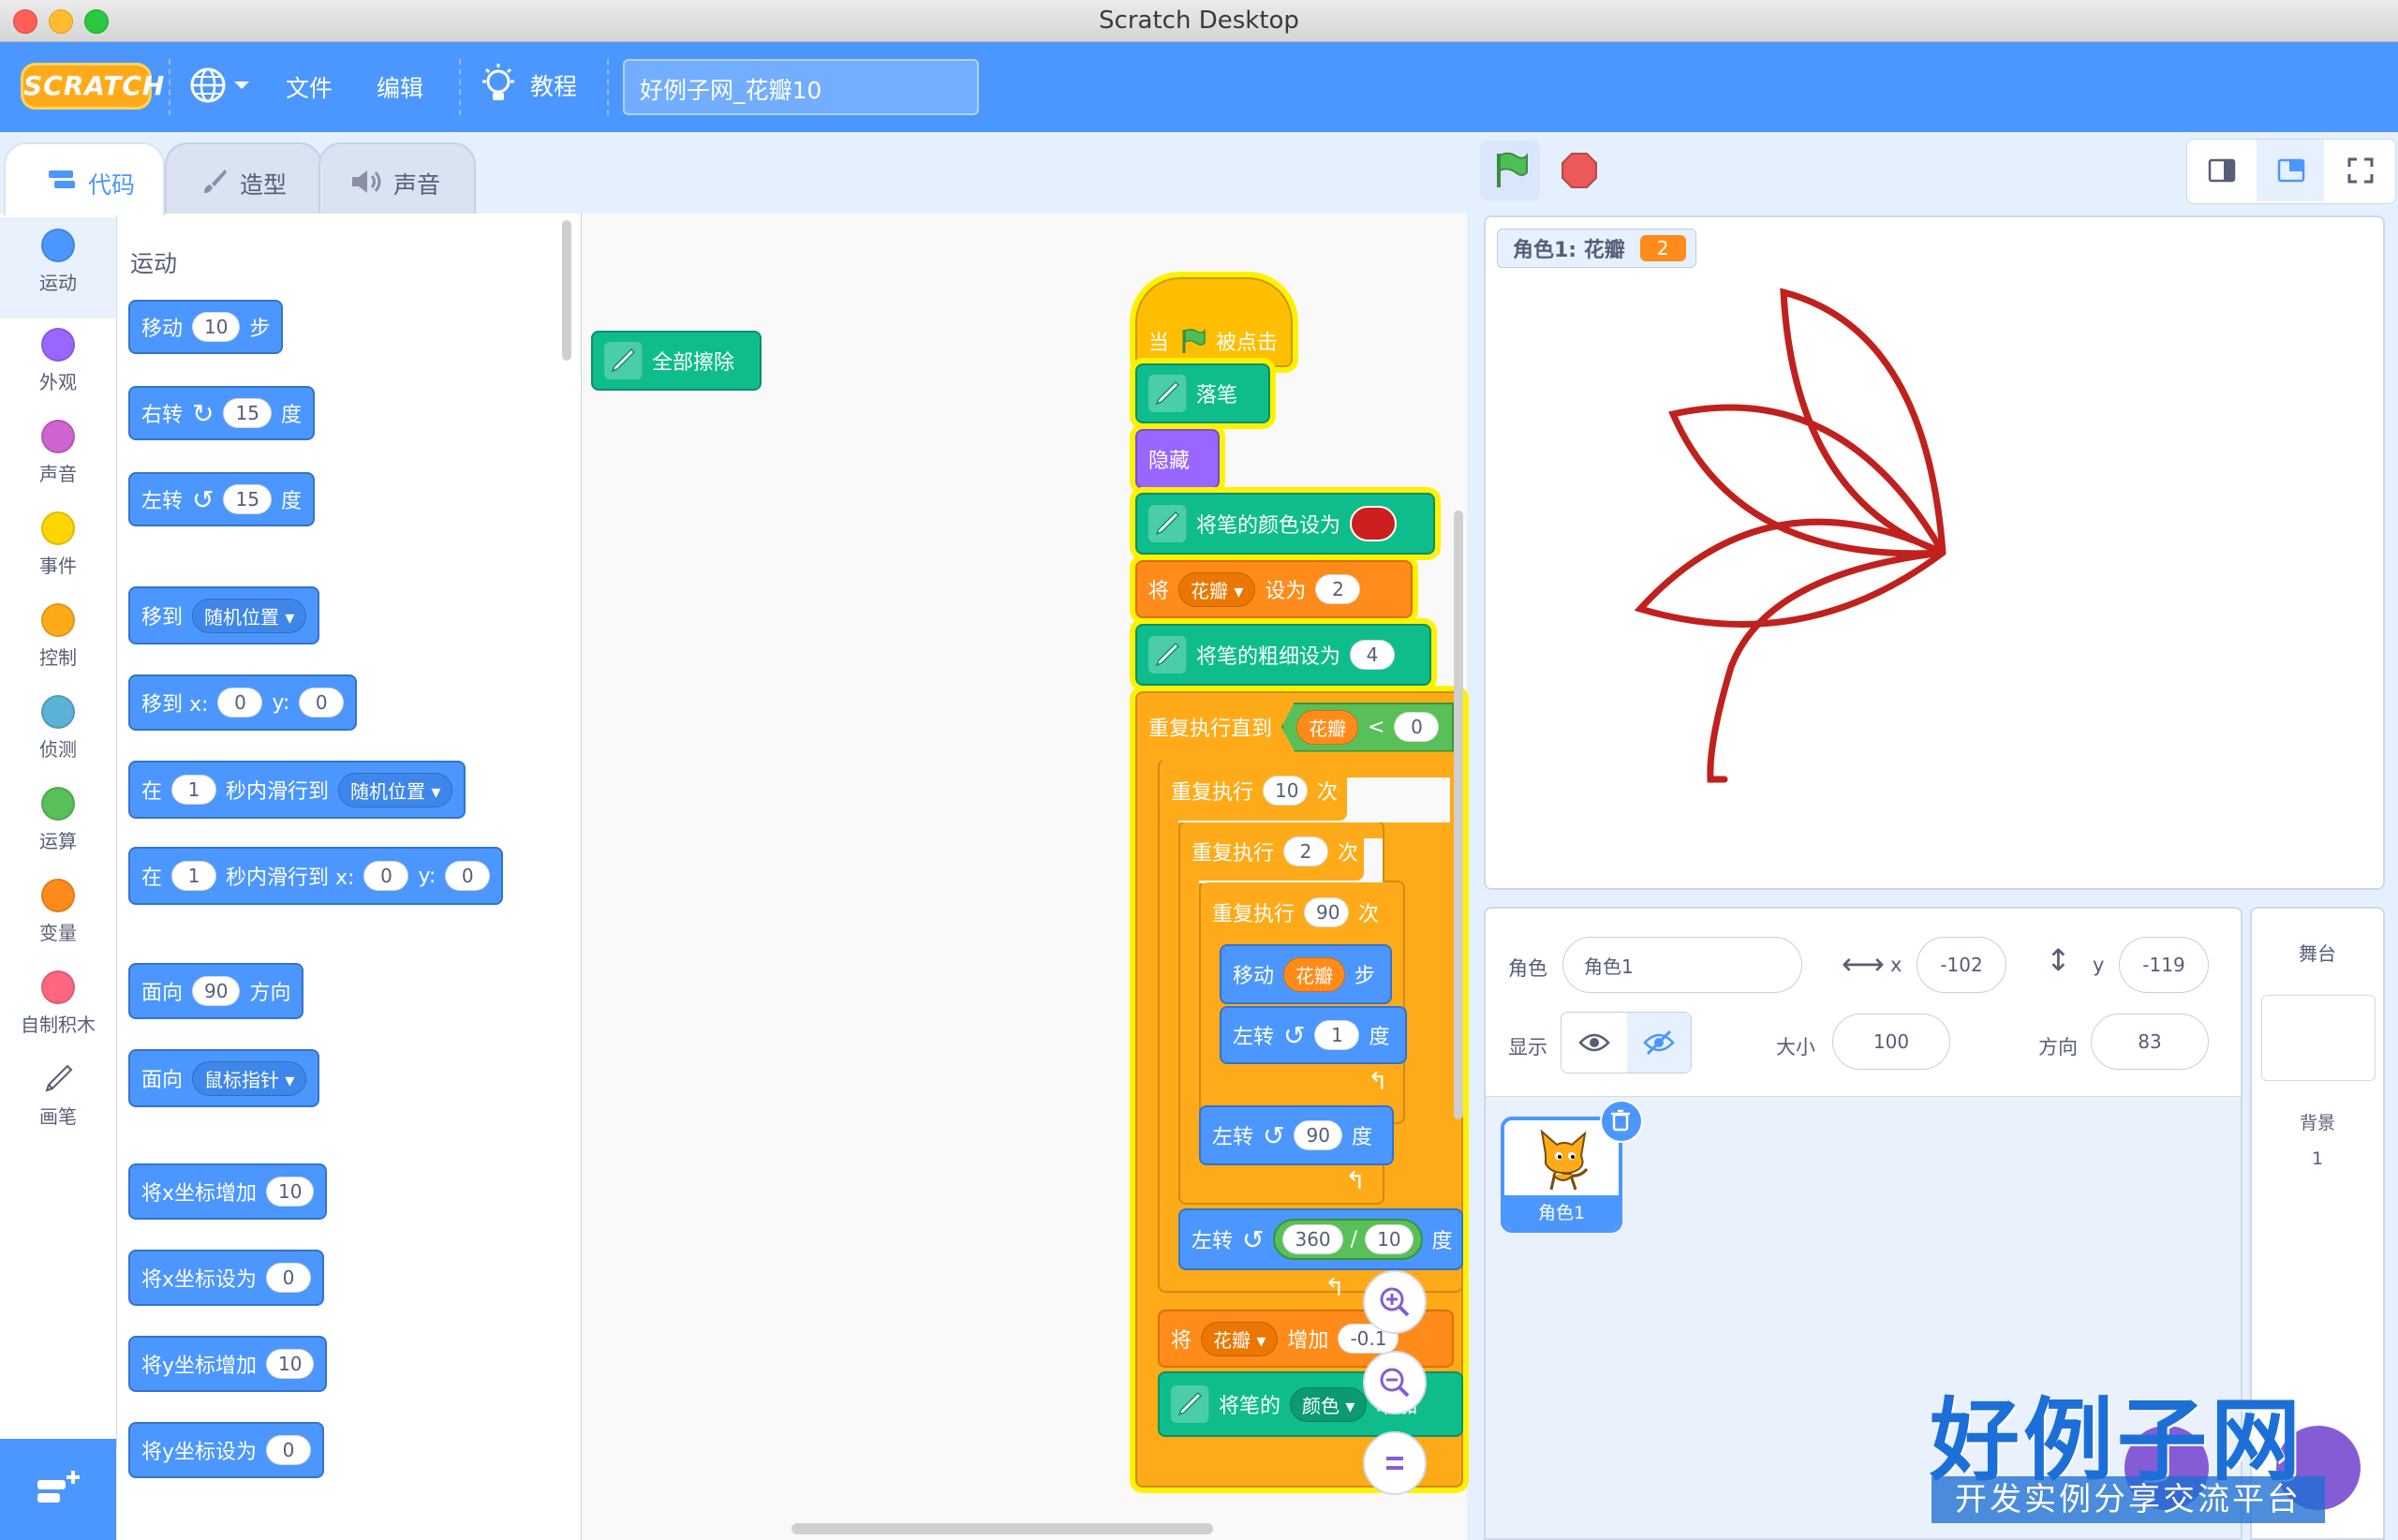  What do you see at coordinates (400, 87) in the screenshot?
I see `edit-menu: 编辑` at bounding box center [400, 87].